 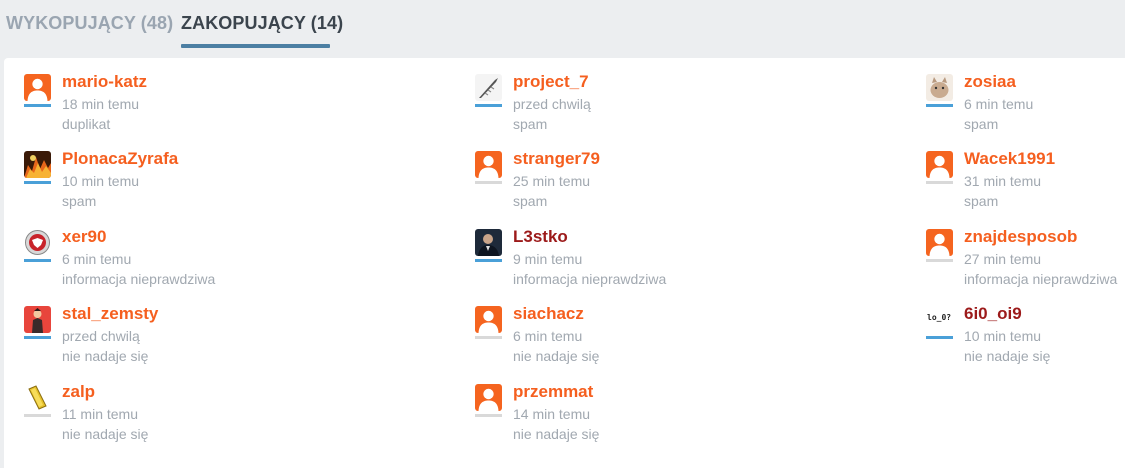 What do you see at coordinates (553, 392) in the screenshot?
I see `burier-username: przemmat` at bounding box center [553, 392].